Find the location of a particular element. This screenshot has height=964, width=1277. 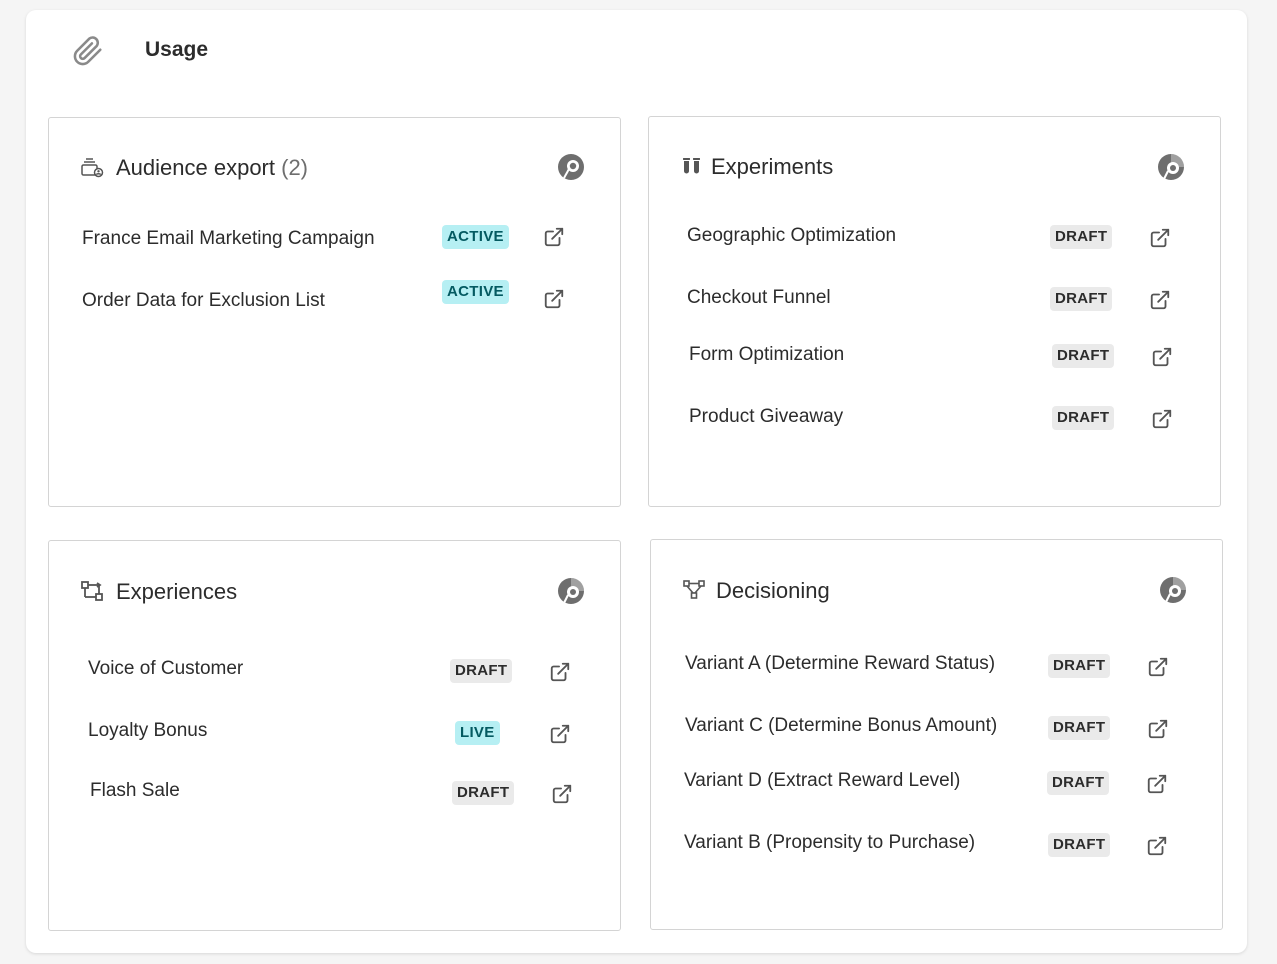

list-item-label: Order Data for Exclusion List is located at coordinates (203, 301).